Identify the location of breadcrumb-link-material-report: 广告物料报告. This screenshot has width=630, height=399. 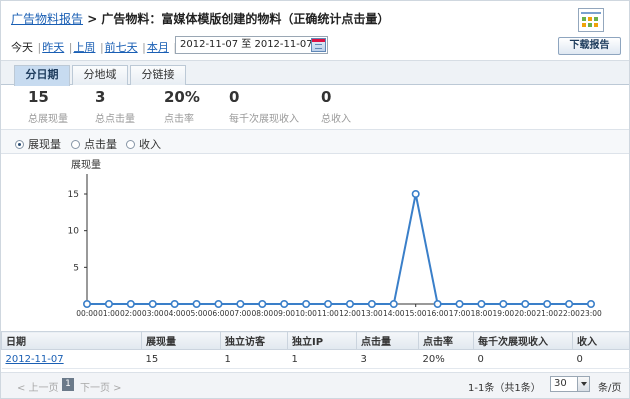
(47, 19).